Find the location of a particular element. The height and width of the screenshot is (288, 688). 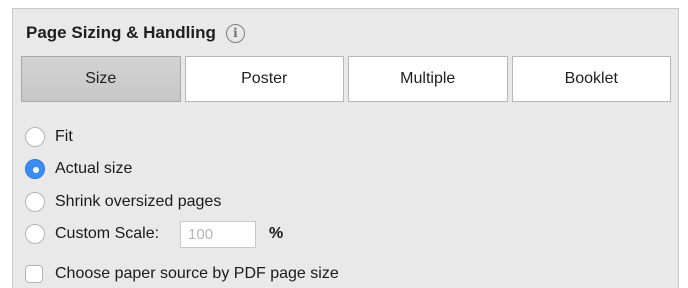

shrink-oversized-radio is located at coordinates (35, 201).